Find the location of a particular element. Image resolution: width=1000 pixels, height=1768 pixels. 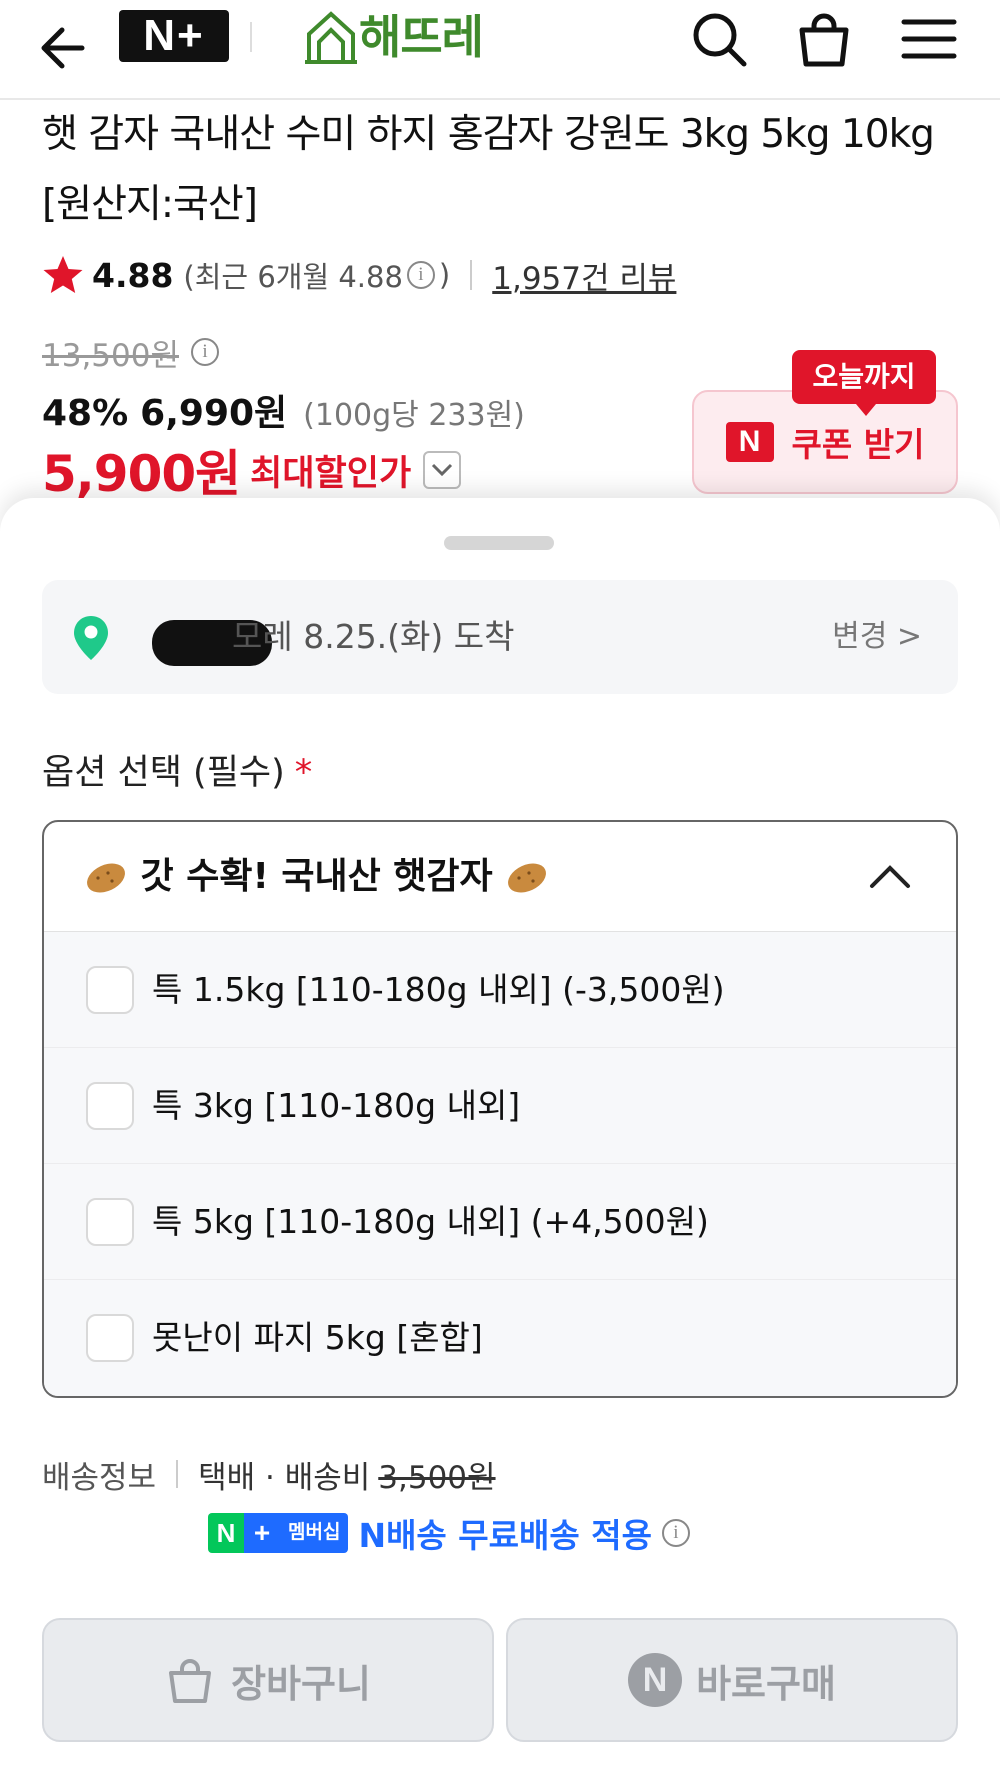

rating-recent: (최근 6개월 4.88 is located at coordinates (293, 277).